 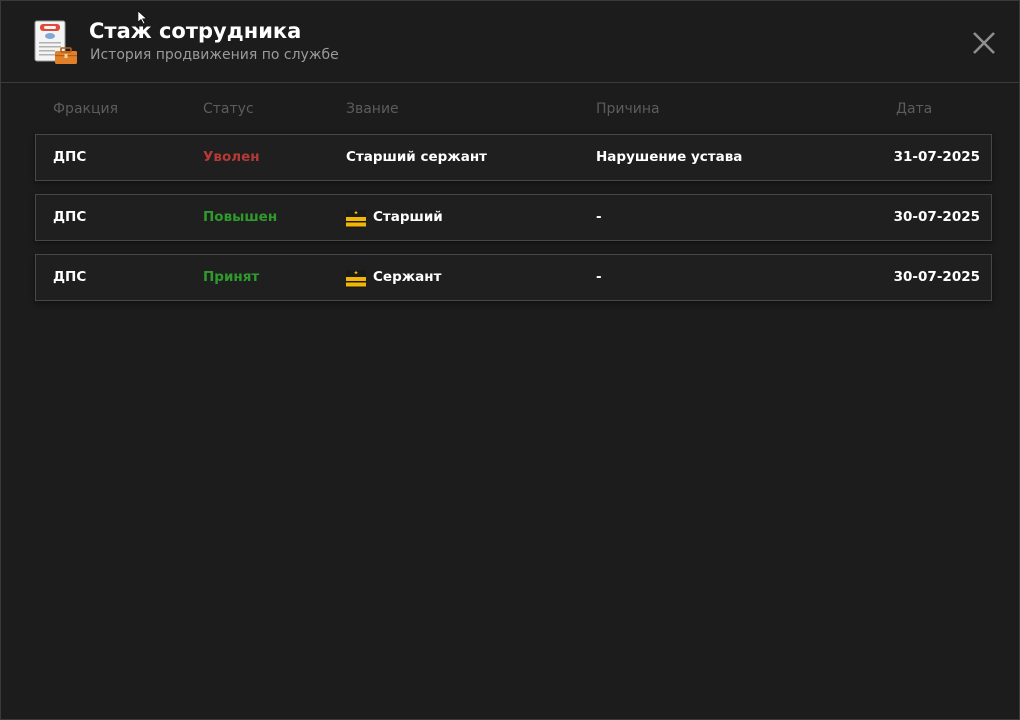 I want to click on status-cell: Уволен, so click(x=231, y=157).